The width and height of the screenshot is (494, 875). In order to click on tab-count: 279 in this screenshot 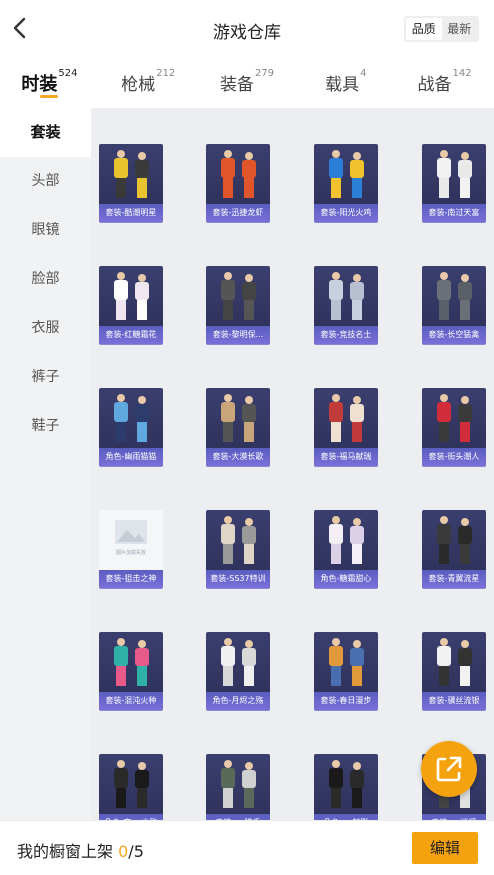, I will do `click(264, 73)`.